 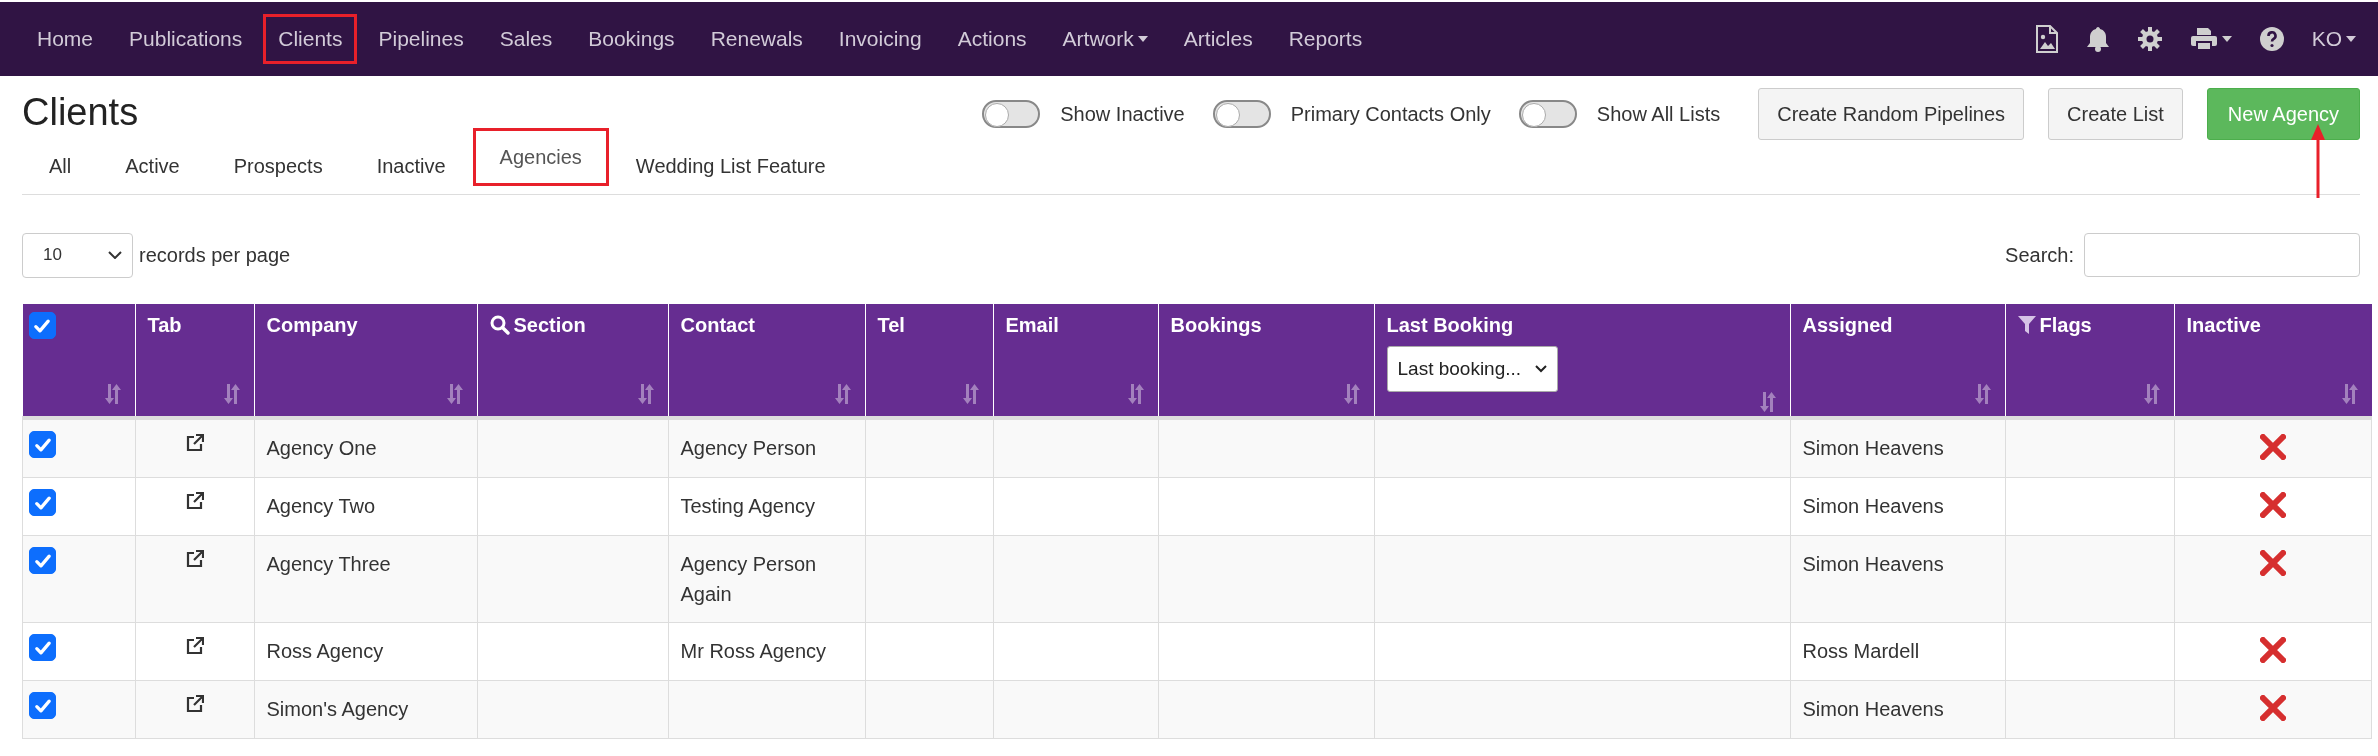 What do you see at coordinates (992, 39) in the screenshot?
I see `nav-link: Actions` at bounding box center [992, 39].